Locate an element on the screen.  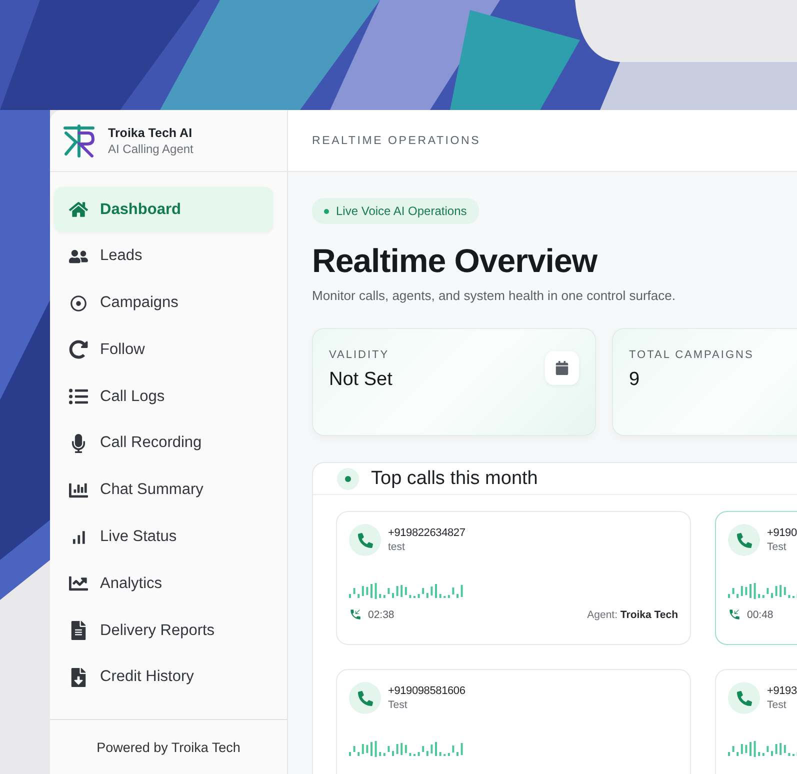
call-card: +919822634827 test 02:38 Agent: Troika Tech is located at coordinates (513, 578).